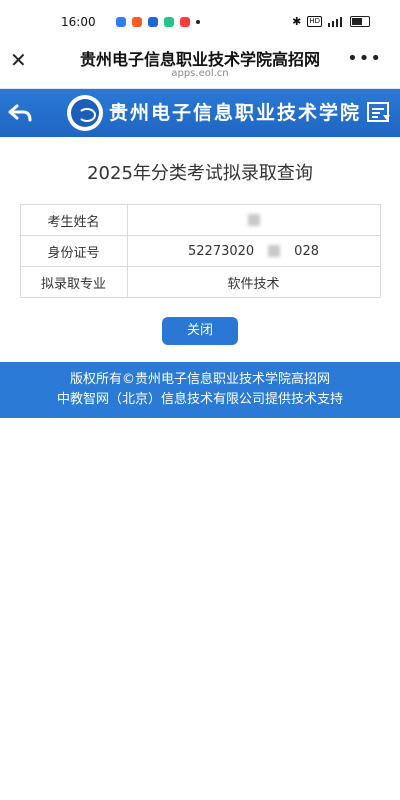 Image resolution: width=400 pixels, height=800 pixels. What do you see at coordinates (200, 331) in the screenshot?
I see `close-button: 关闭` at bounding box center [200, 331].